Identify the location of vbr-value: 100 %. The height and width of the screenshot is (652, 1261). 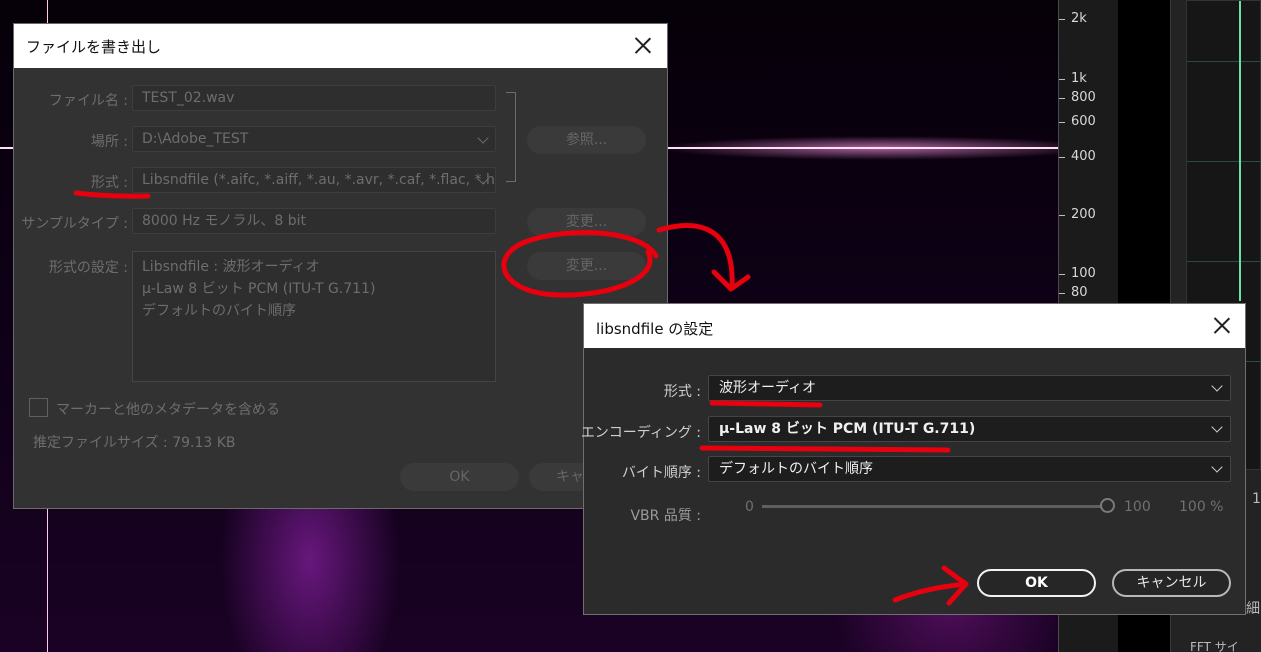
(1201, 507).